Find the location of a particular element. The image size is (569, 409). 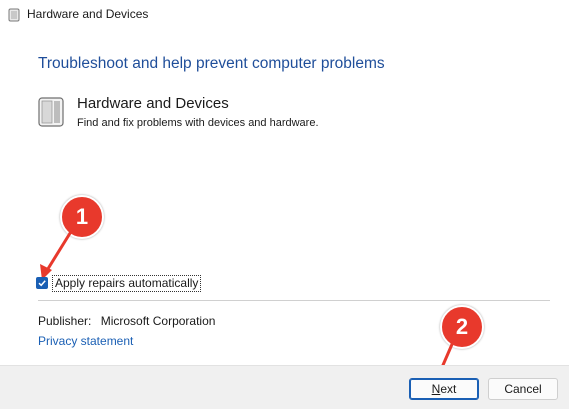

button-bar: Next Cancel is located at coordinates (284, 387).